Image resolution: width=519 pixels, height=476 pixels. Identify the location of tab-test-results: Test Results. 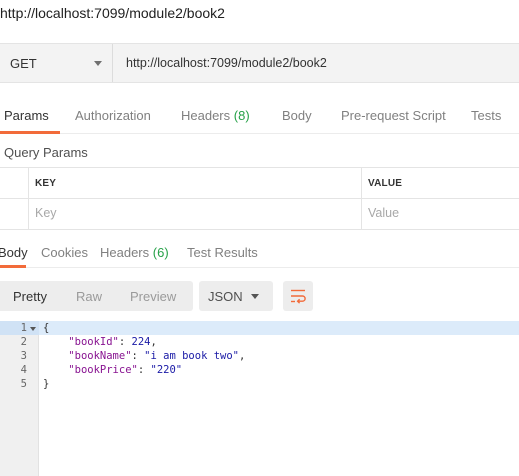
(222, 252).